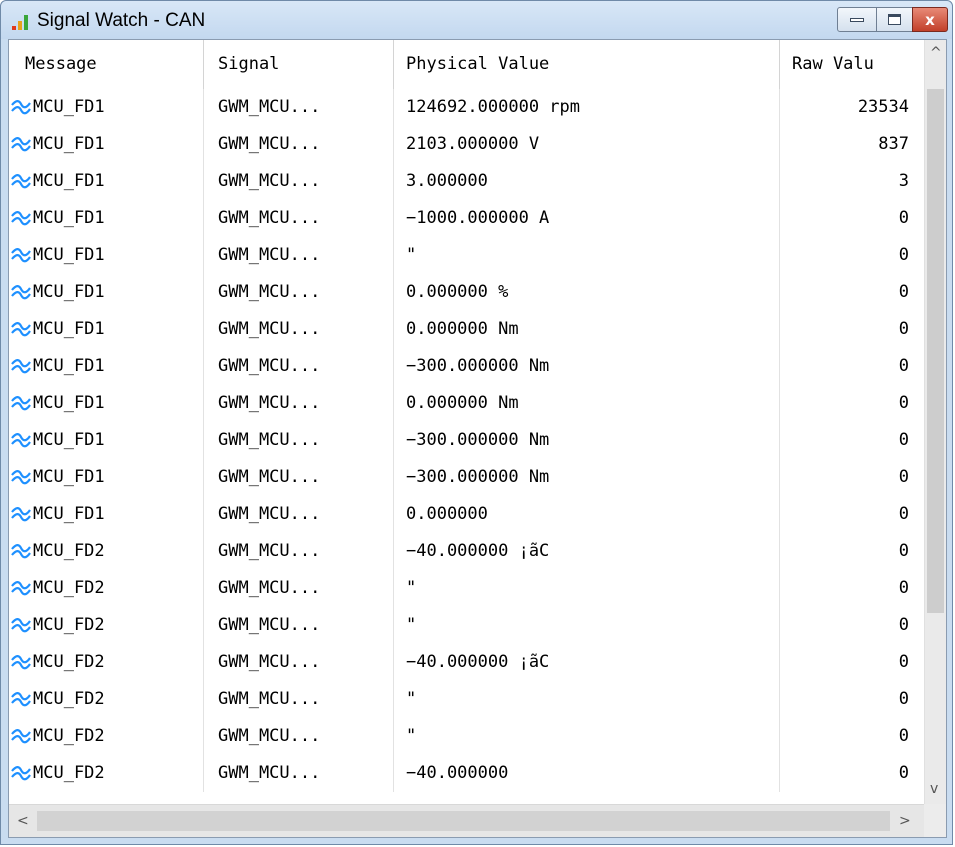 This screenshot has height=847, width=955. I want to click on table-row: MCU_FD1 GWM_MCU... 3.000000 3, so click(466, 181).